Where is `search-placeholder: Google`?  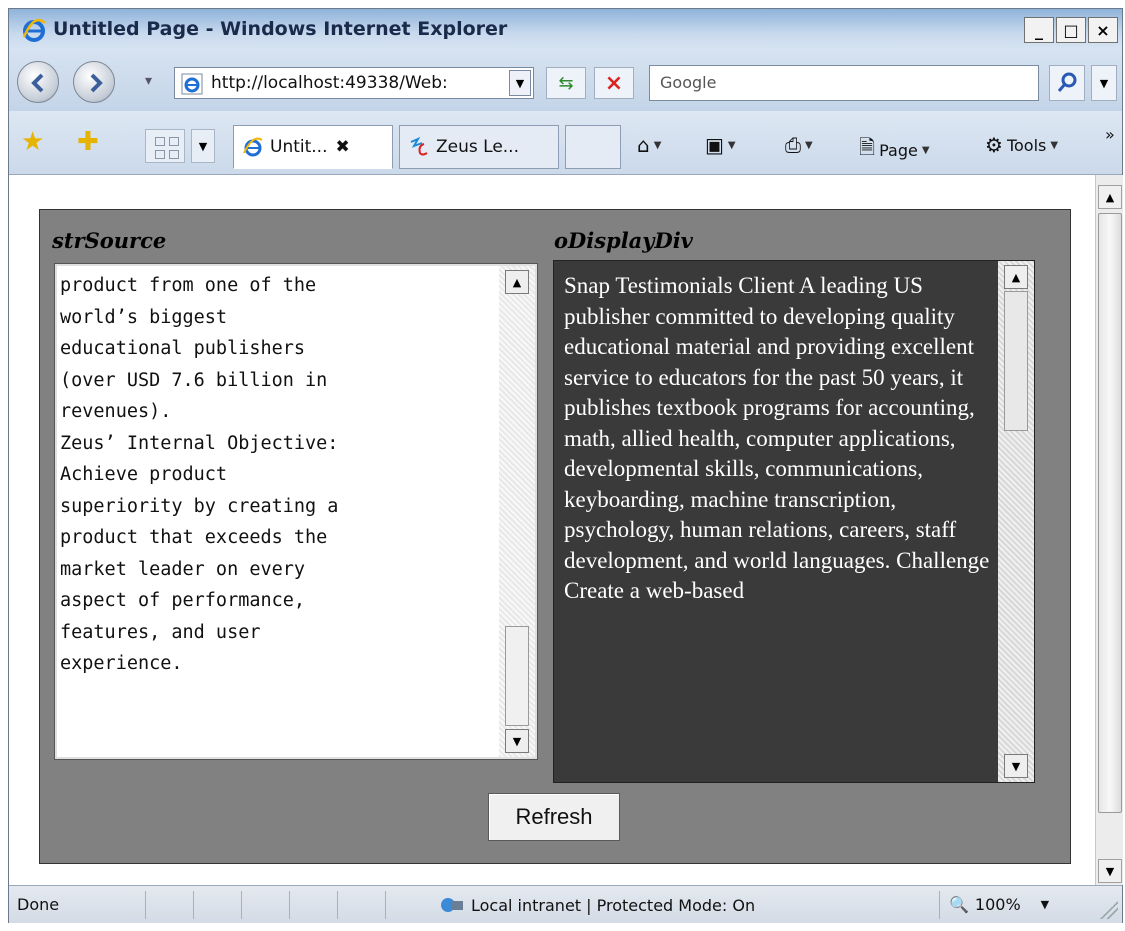
search-placeholder: Google is located at coordinates (688, 82).